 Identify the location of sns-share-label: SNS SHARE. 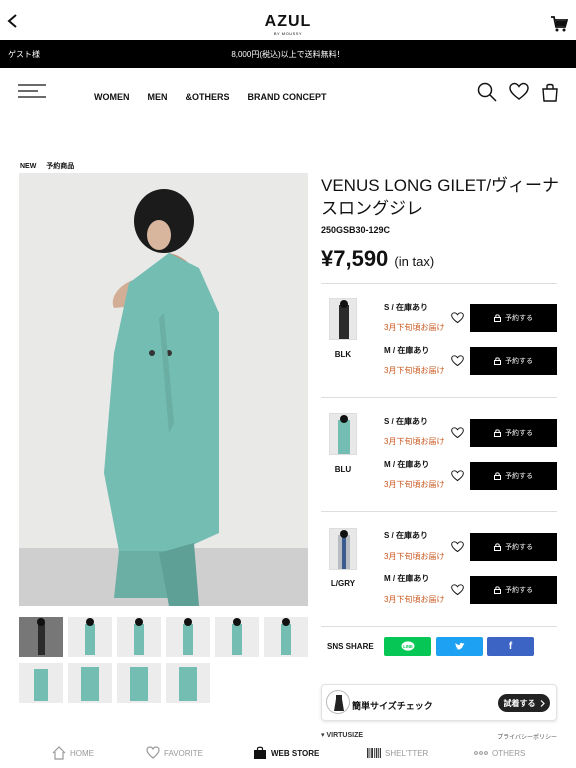
(350, 646).